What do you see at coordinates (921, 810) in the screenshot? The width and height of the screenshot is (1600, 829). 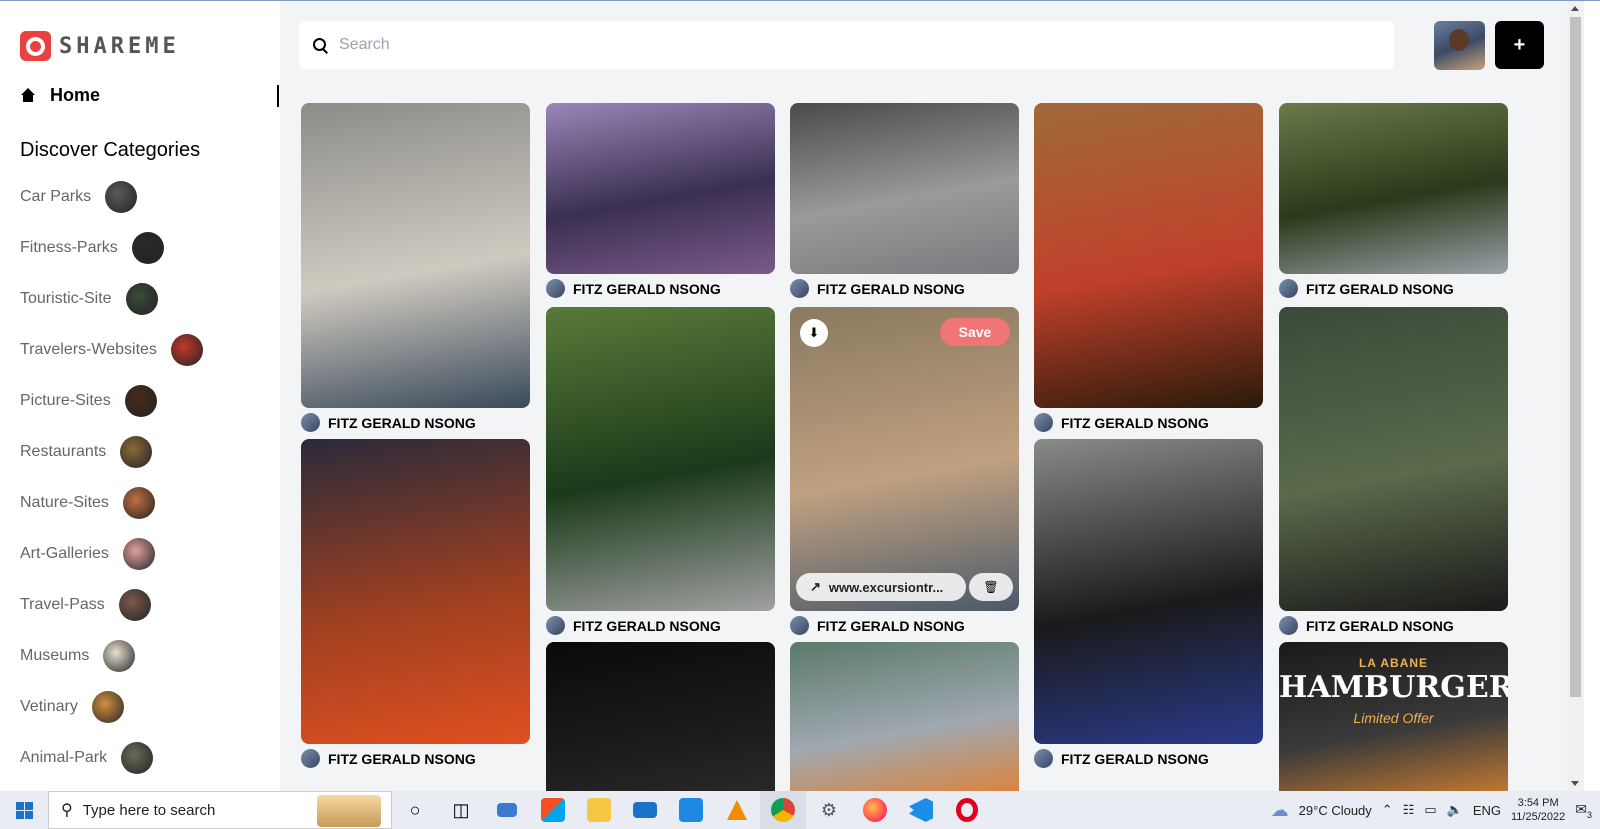 I see `vscode-icon` at bounding box center [921, 810].